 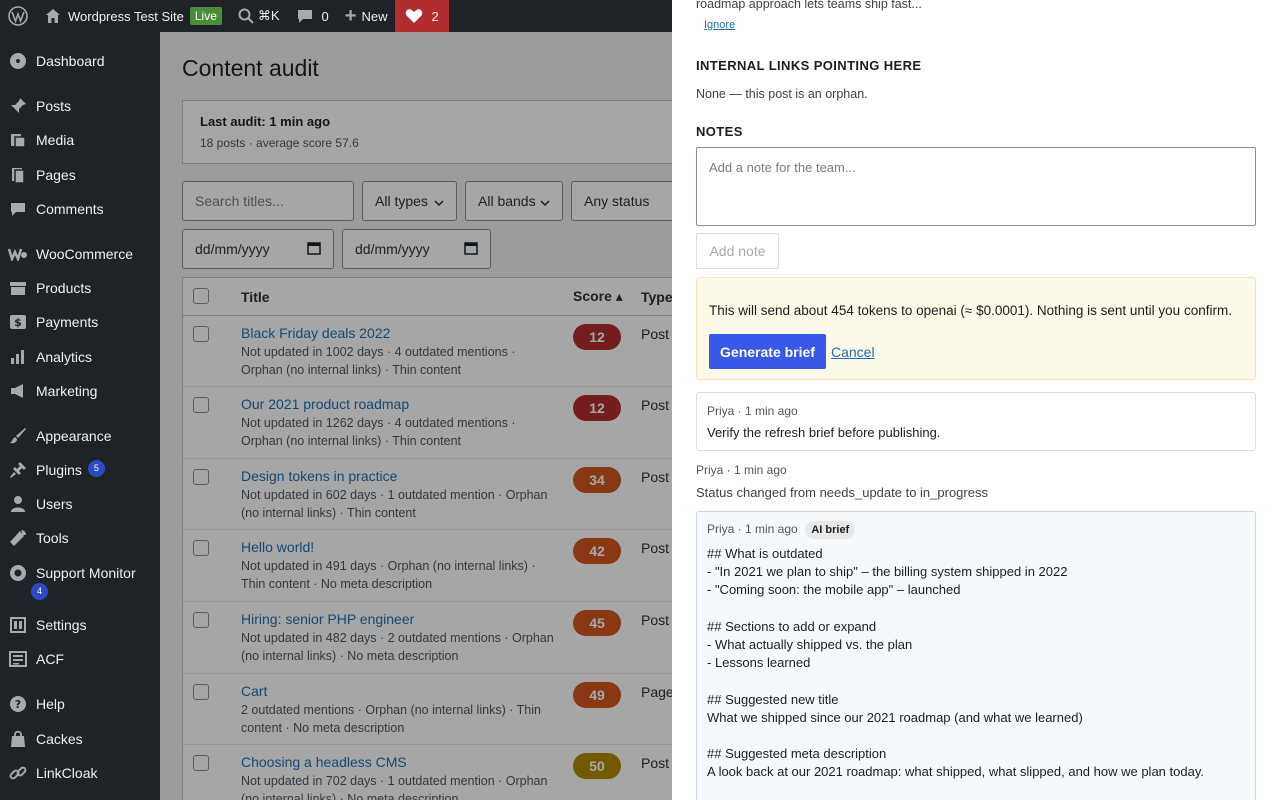 What do you see at coordinates (797, 753) in the screenshot?
I see `brief-line: ## Suggested meta description` at bounding box center [797, 753].